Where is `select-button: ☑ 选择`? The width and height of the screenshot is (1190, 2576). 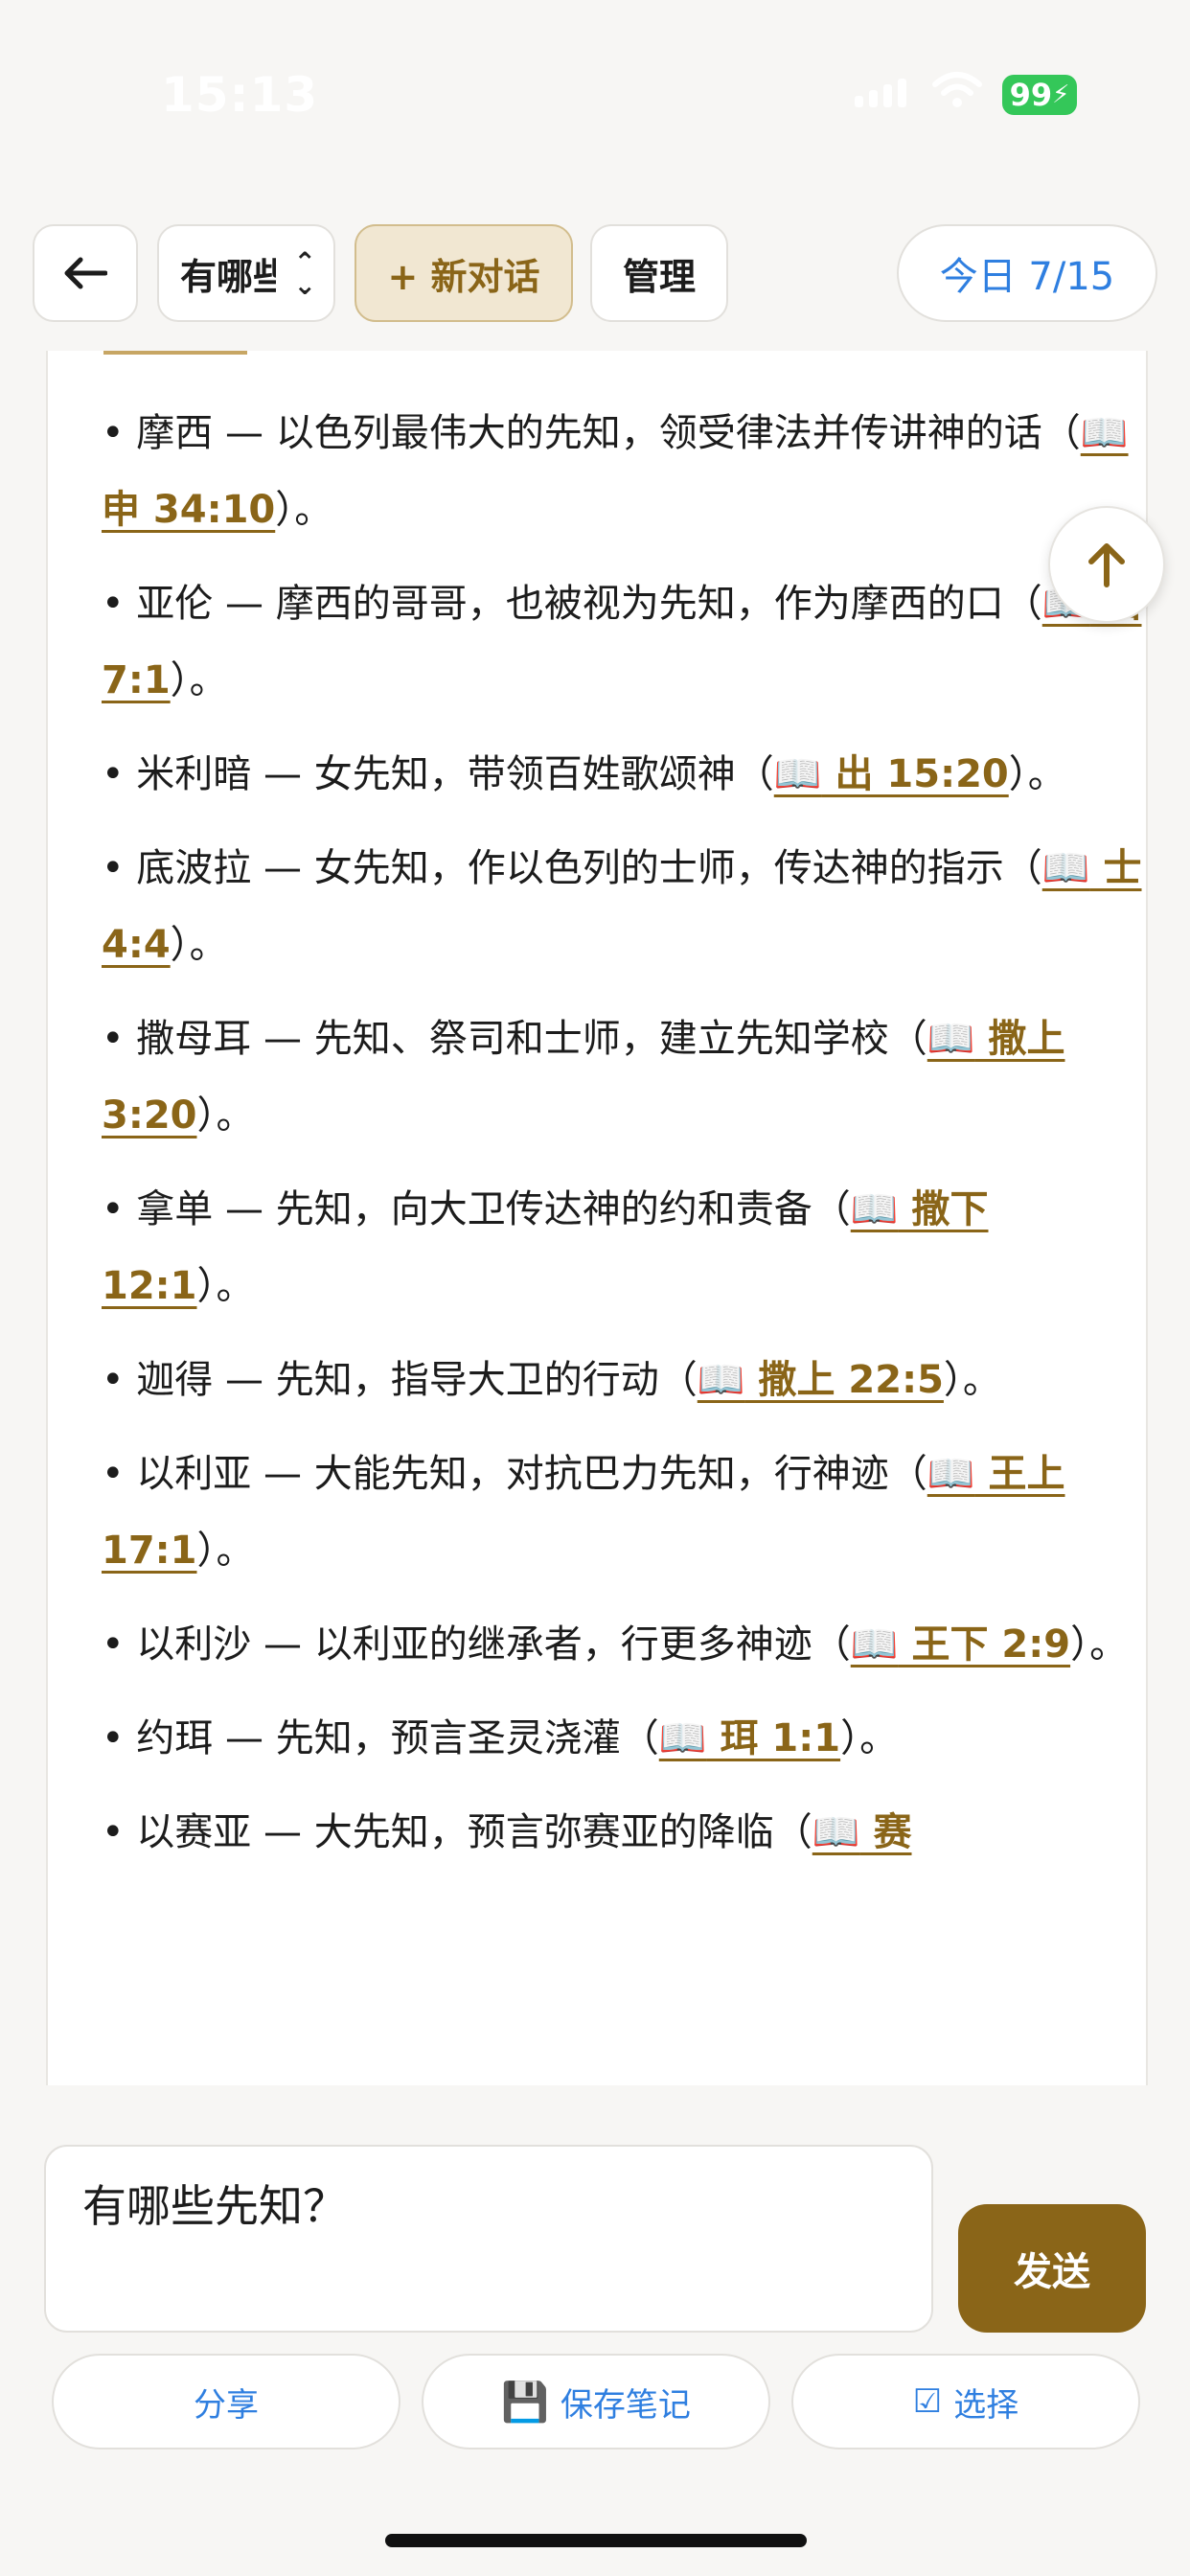
select-button: ☑ 选择 is located at coordinates (966, 2402).